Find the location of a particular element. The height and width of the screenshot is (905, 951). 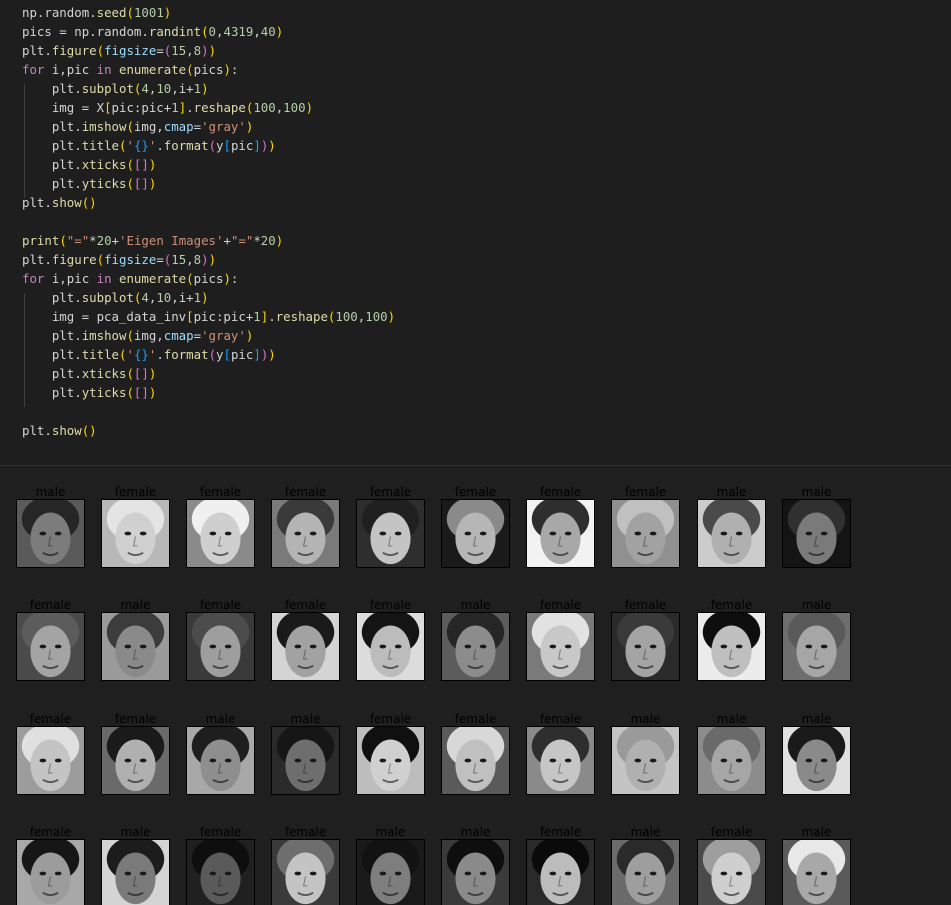

code-line: for i,pic in enumerate(pics): is located at coordinates (130, 69).